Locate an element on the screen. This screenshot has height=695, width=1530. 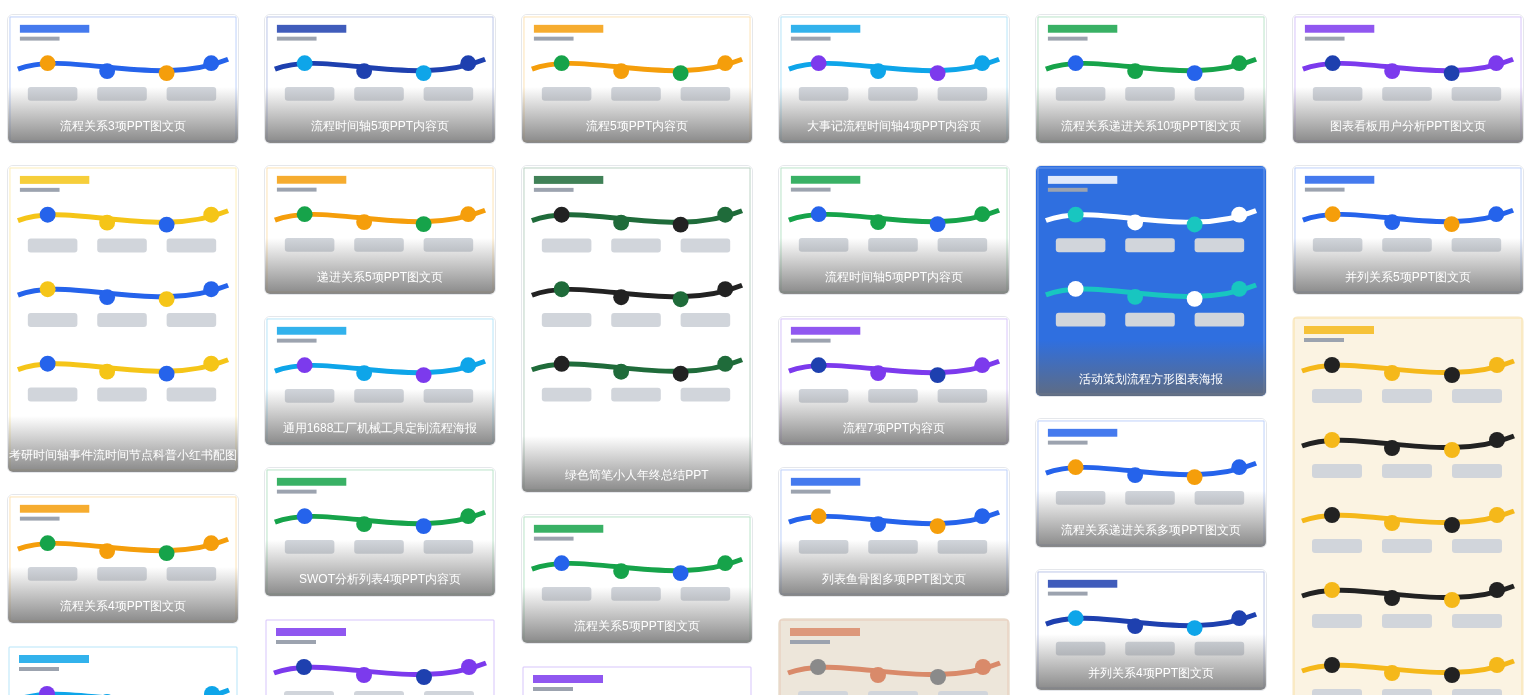
template-card: 列表鱼骨图多项PPT图文页 is located at coordinates (894, 532).